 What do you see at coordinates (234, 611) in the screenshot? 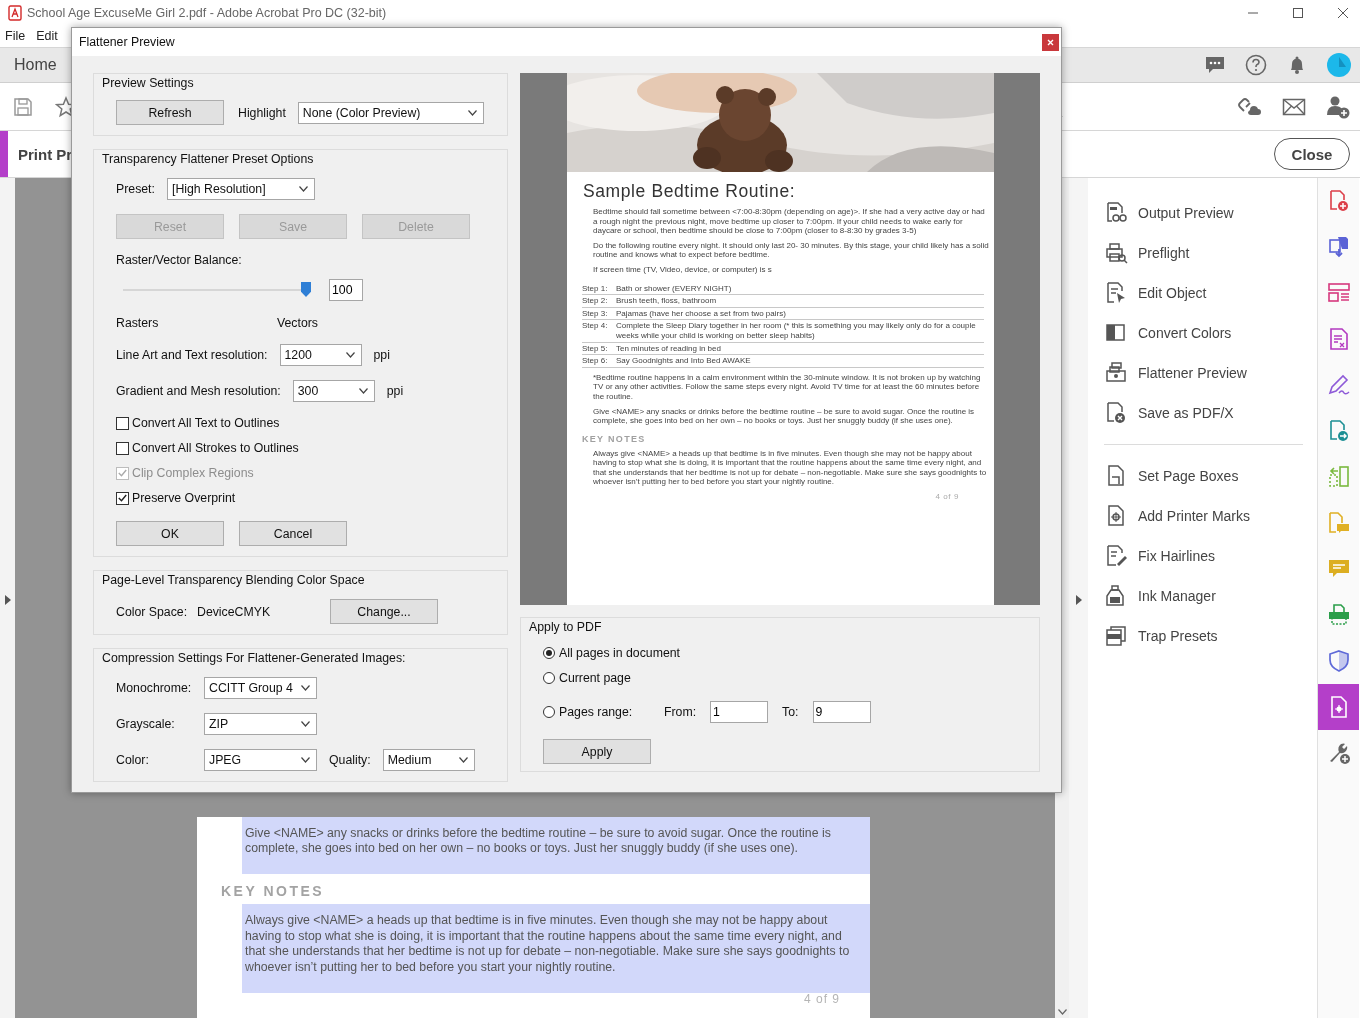
I see `field-value: DeviceCMYK` at bounding box center [234, 611].